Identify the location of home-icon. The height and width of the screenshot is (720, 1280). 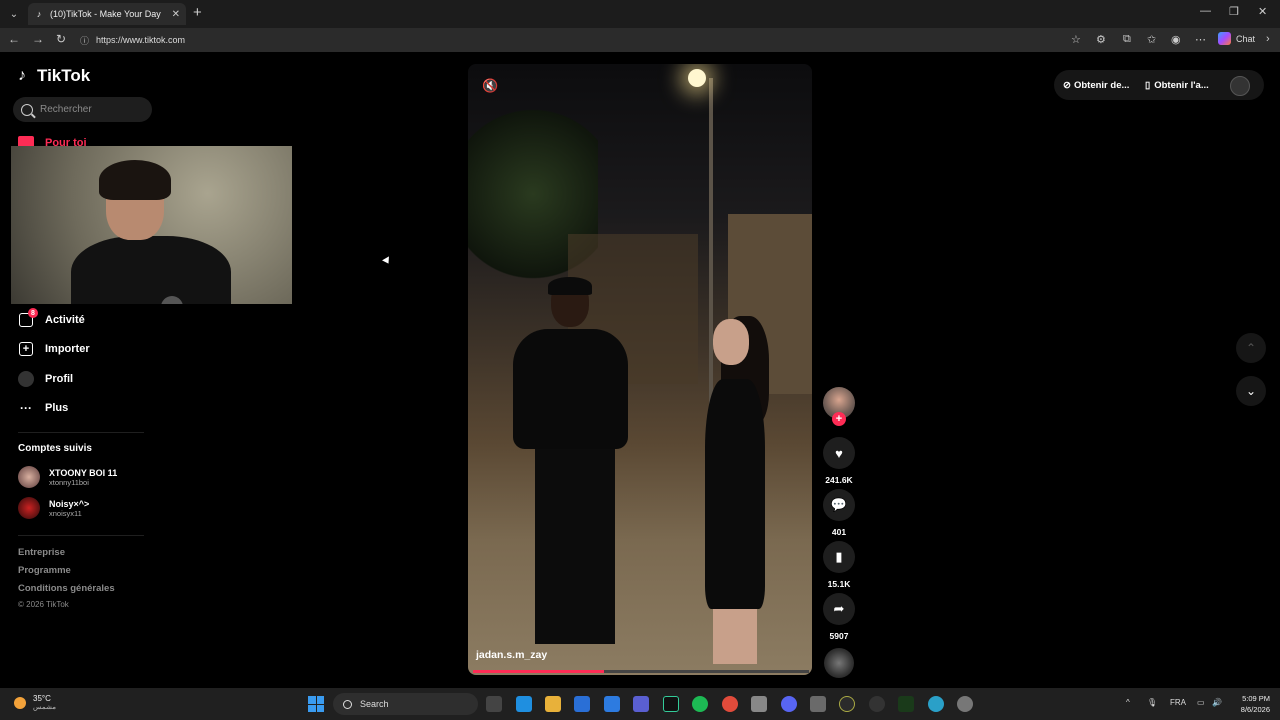
(26, 141).